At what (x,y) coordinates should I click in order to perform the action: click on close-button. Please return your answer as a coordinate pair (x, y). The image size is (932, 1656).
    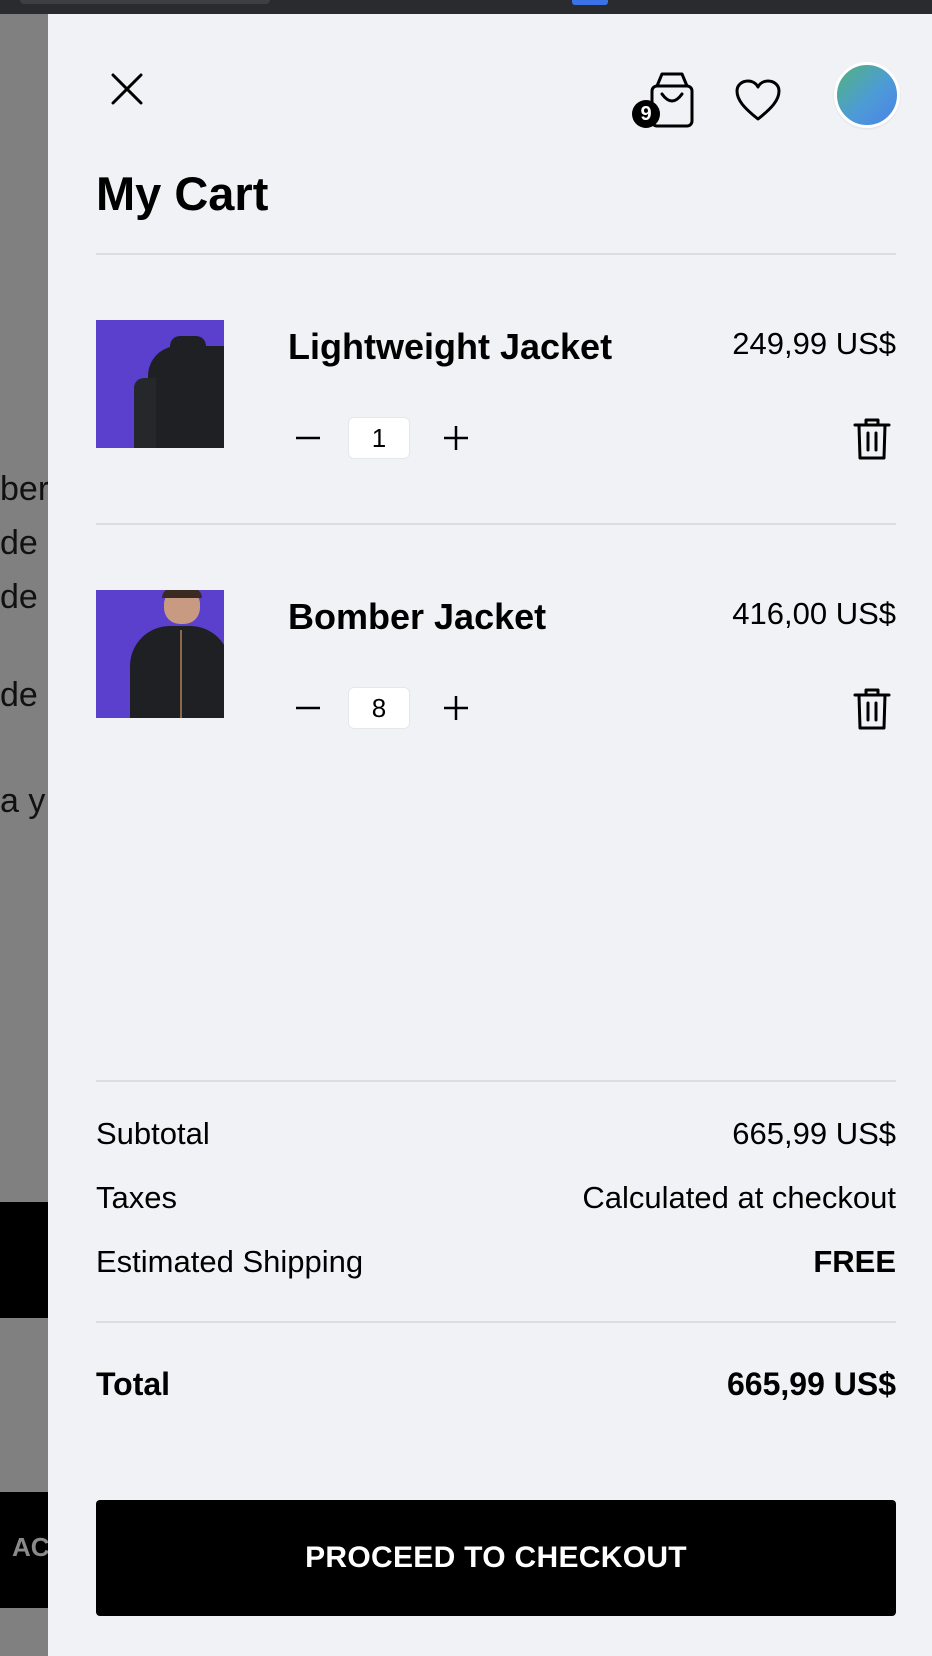
    Looking at the image, I should click on (127, 89).